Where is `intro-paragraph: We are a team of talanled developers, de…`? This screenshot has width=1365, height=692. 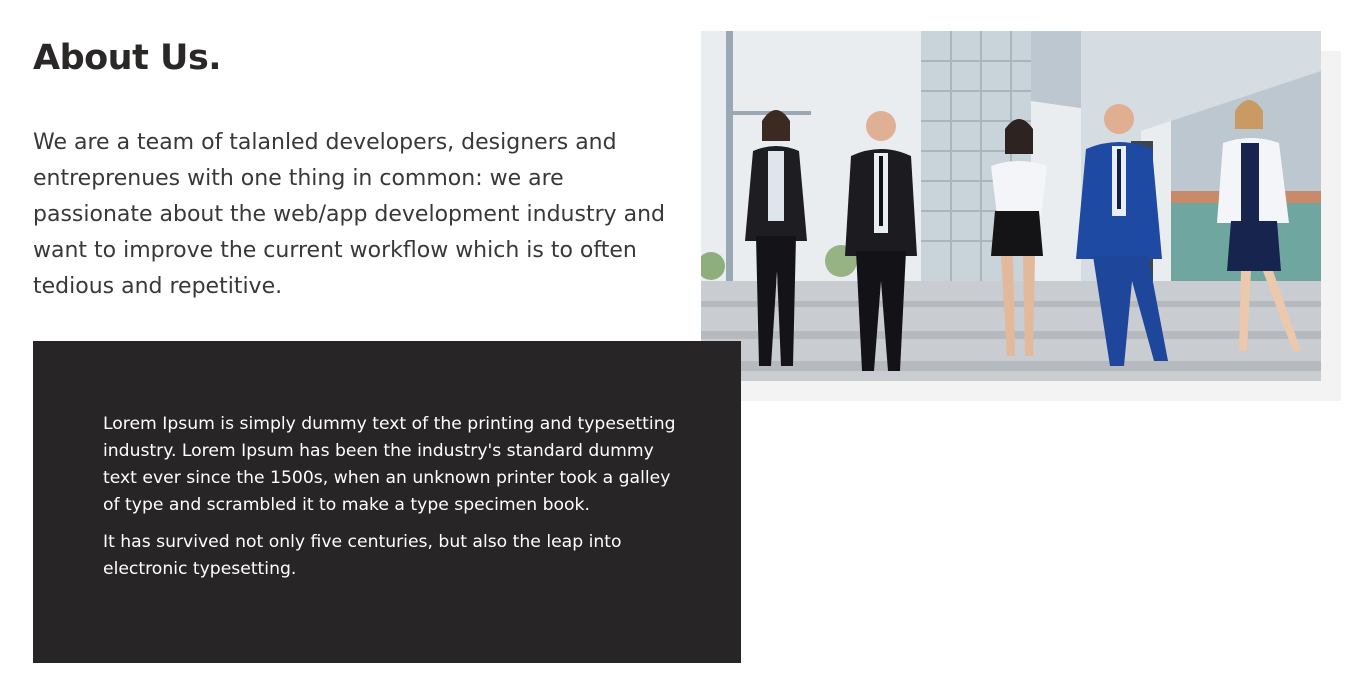
intro-paragraph: We are a team of talanled developers, de… is located at coordinates (349, 214).